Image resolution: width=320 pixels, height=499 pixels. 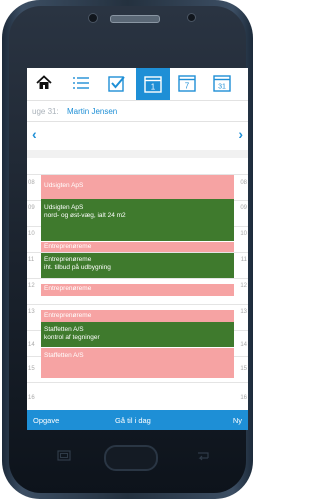 What do you see at coordinates (243, 208) in the screenshot?
I see `hour-label-right: 09` at bounding box center [243, 208].